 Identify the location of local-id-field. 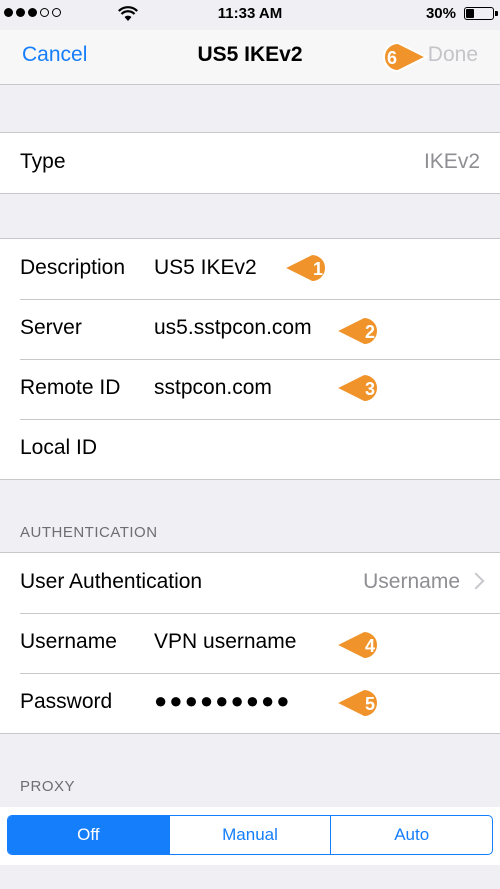
(304, 449).